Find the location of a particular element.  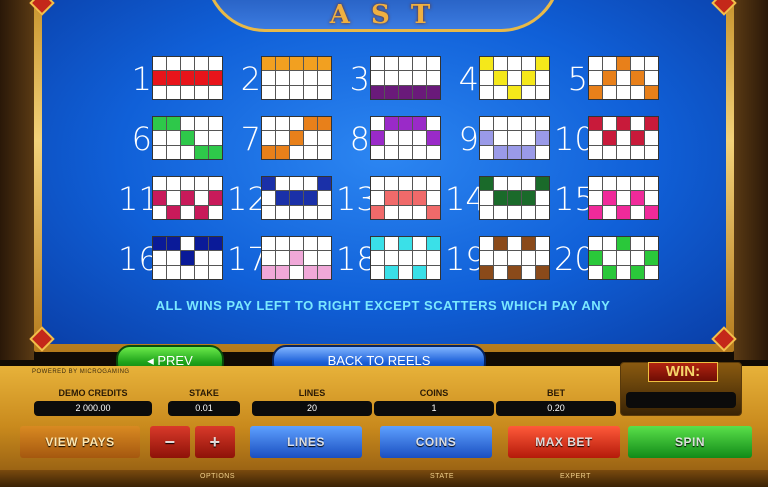

expert-tab: EXPERT is located at coordinates (575, 476).